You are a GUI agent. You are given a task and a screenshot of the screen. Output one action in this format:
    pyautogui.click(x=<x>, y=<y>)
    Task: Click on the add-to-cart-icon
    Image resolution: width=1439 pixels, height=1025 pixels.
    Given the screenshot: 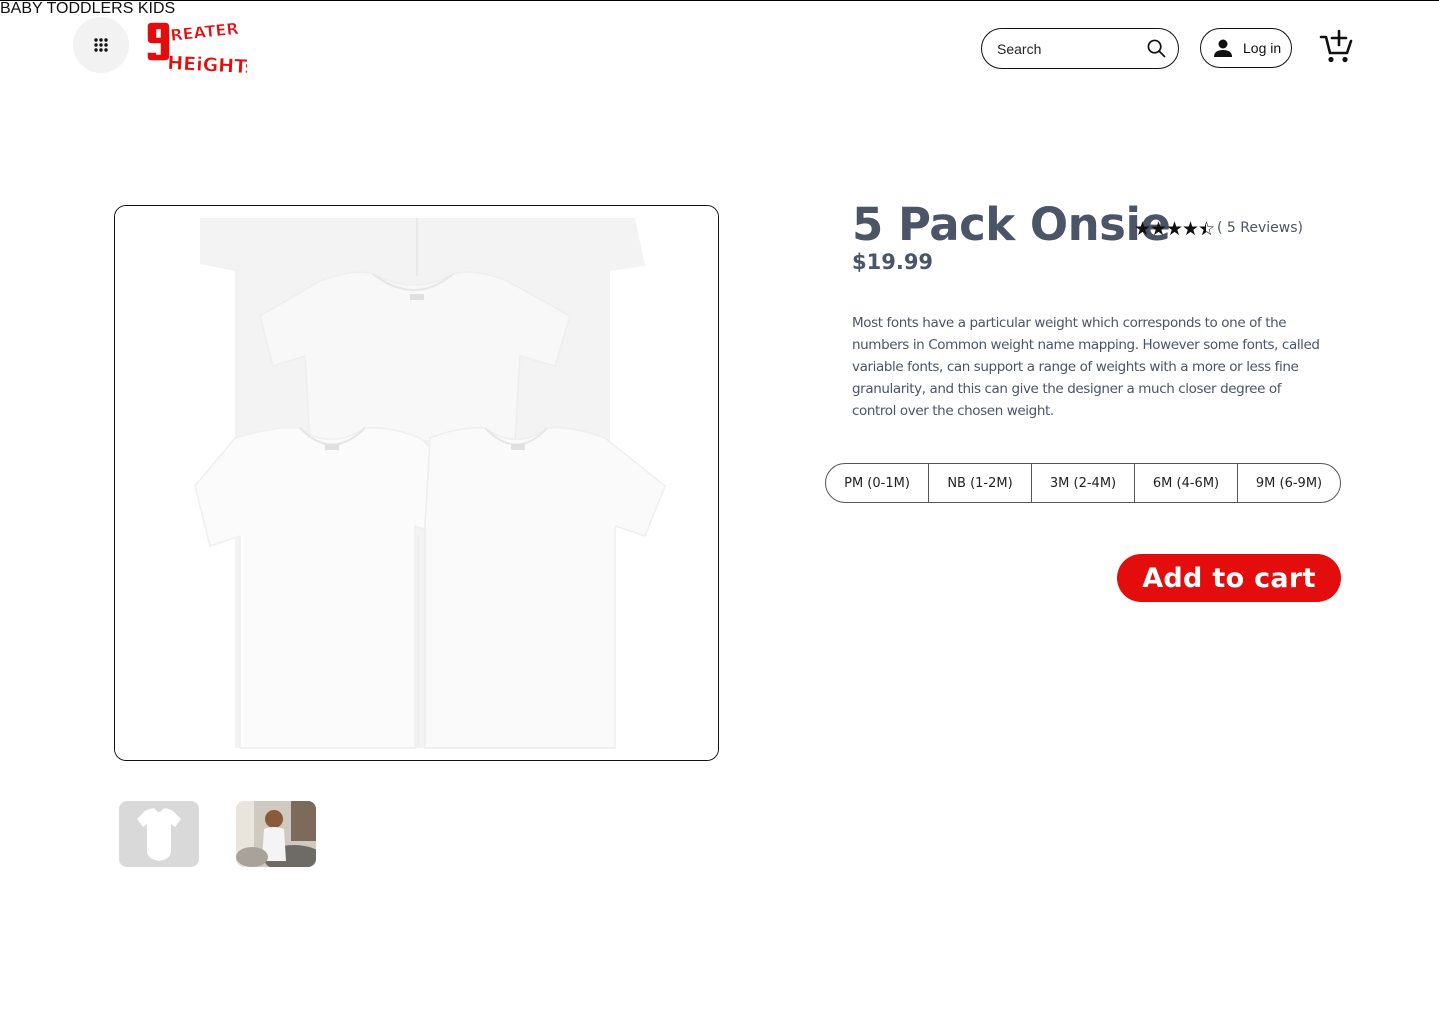 What is the action you would take?
    pyautogui.click(x=1337, y=47)
    